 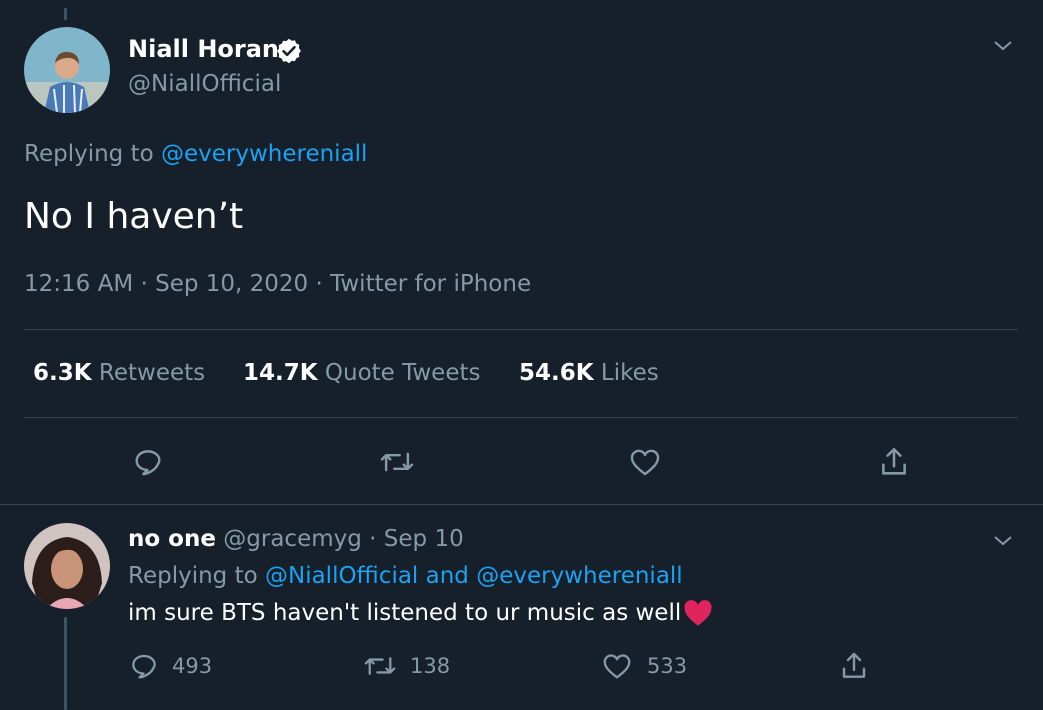 What do you see at coordinates (644, 666) in the screenshot?
I see `reply-like-button: 533` at bounding box center [644, 666].